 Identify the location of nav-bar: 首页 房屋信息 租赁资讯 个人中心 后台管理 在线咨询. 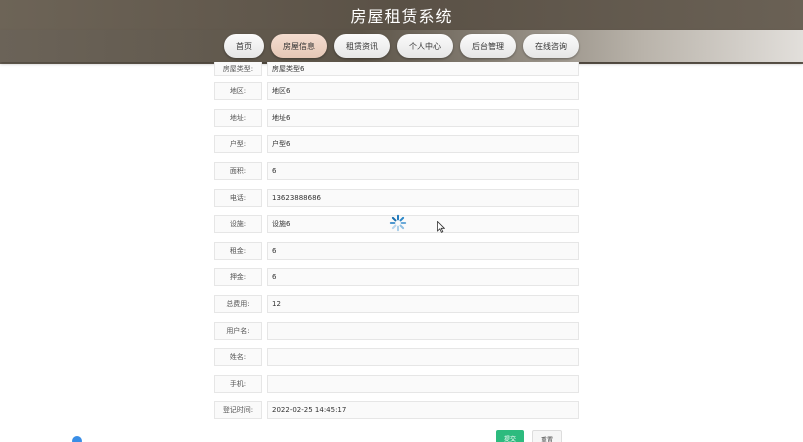
(401, 46).